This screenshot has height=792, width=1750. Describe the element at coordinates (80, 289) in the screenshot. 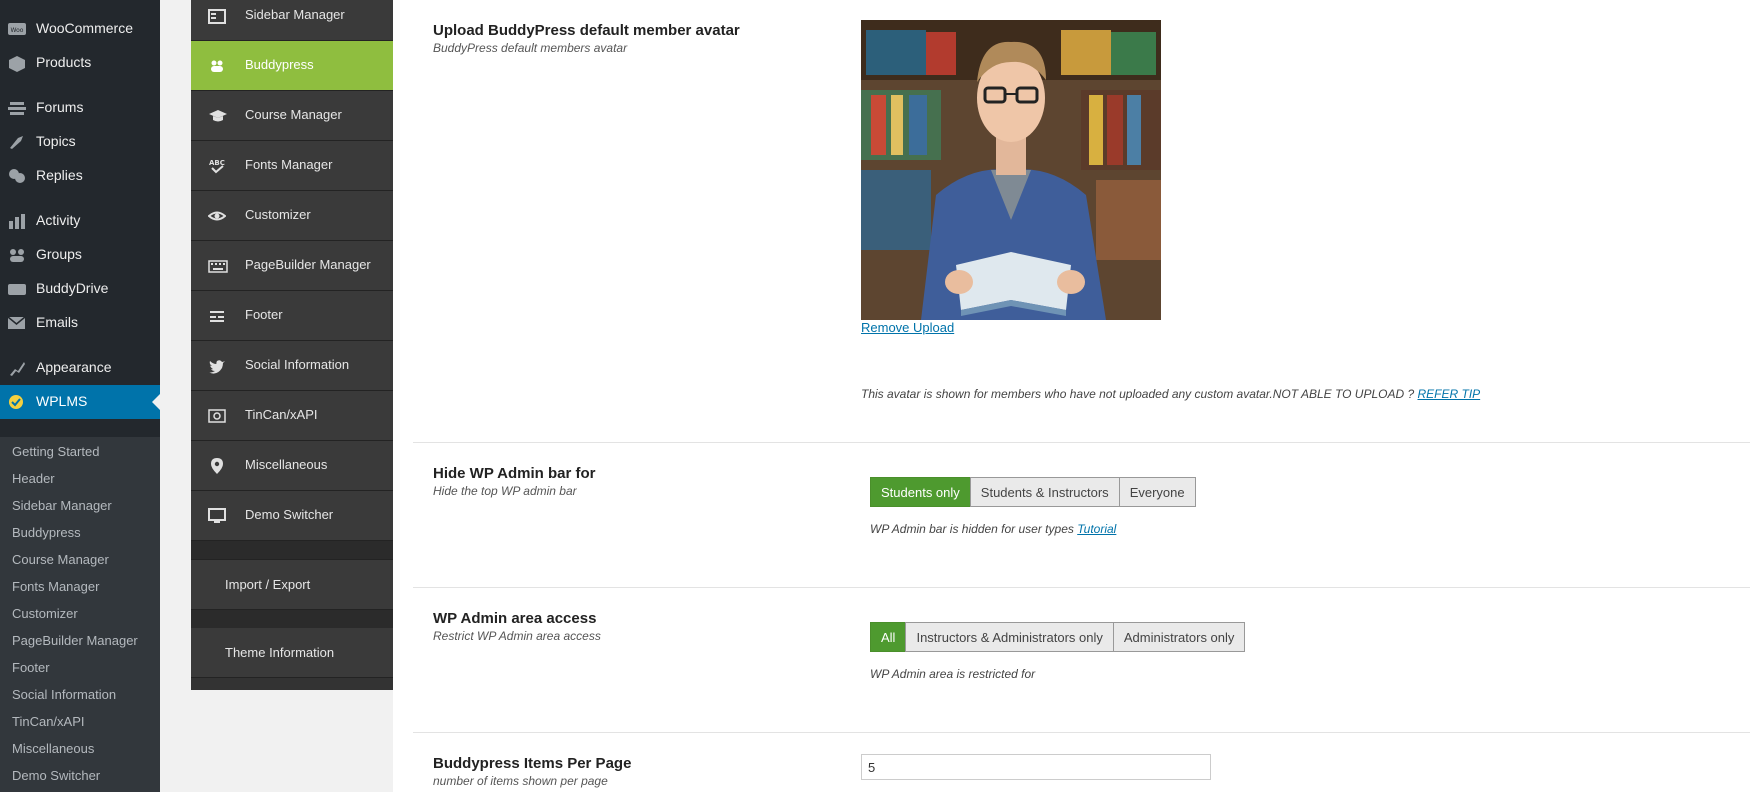

I see `menu-item-buddydrive: BuddyDrive` at that location.